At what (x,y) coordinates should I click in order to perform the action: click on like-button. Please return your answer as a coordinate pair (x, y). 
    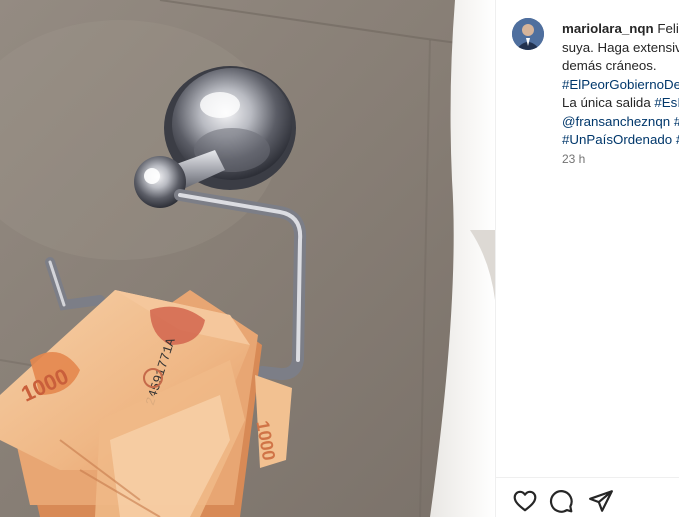
    Looking at the image, I should click on (525, 501).